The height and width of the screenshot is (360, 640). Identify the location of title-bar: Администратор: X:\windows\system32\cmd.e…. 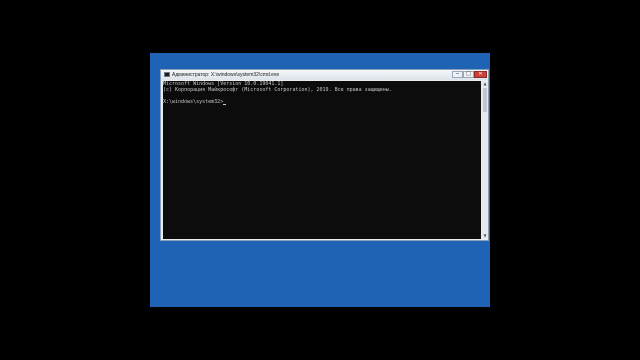
(324, 75).